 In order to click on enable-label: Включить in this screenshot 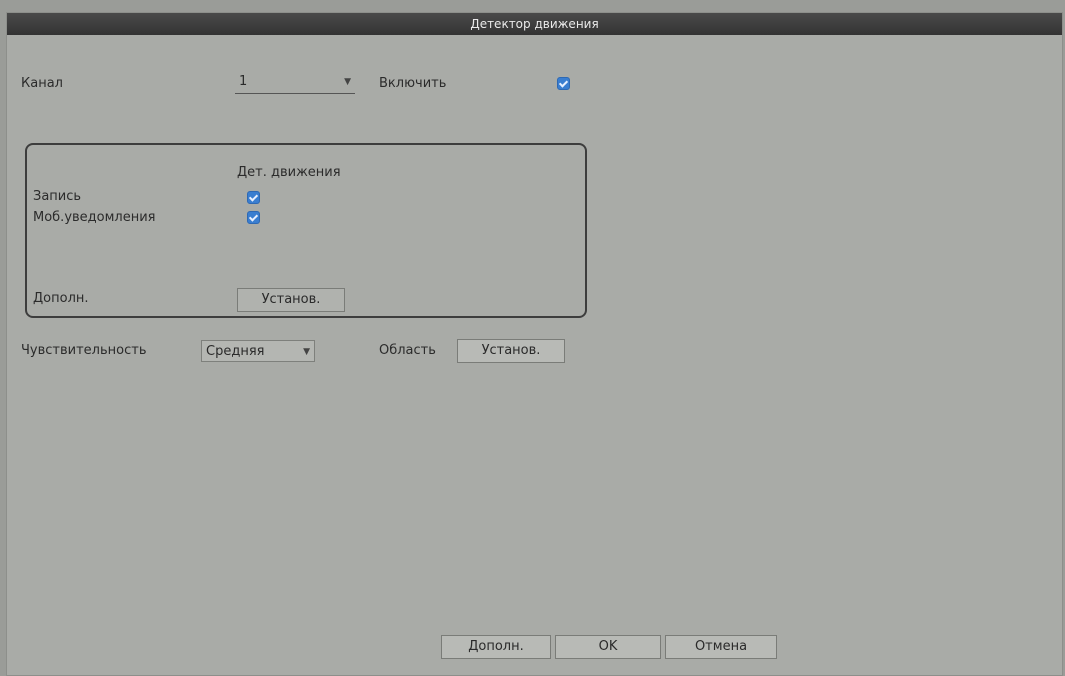, I will do `click(413, 83)`.